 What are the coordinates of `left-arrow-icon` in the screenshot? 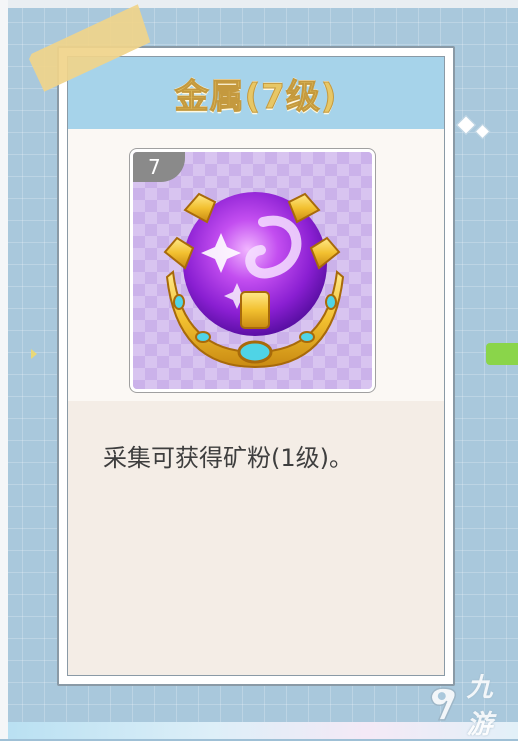 It's located at (34, 354).